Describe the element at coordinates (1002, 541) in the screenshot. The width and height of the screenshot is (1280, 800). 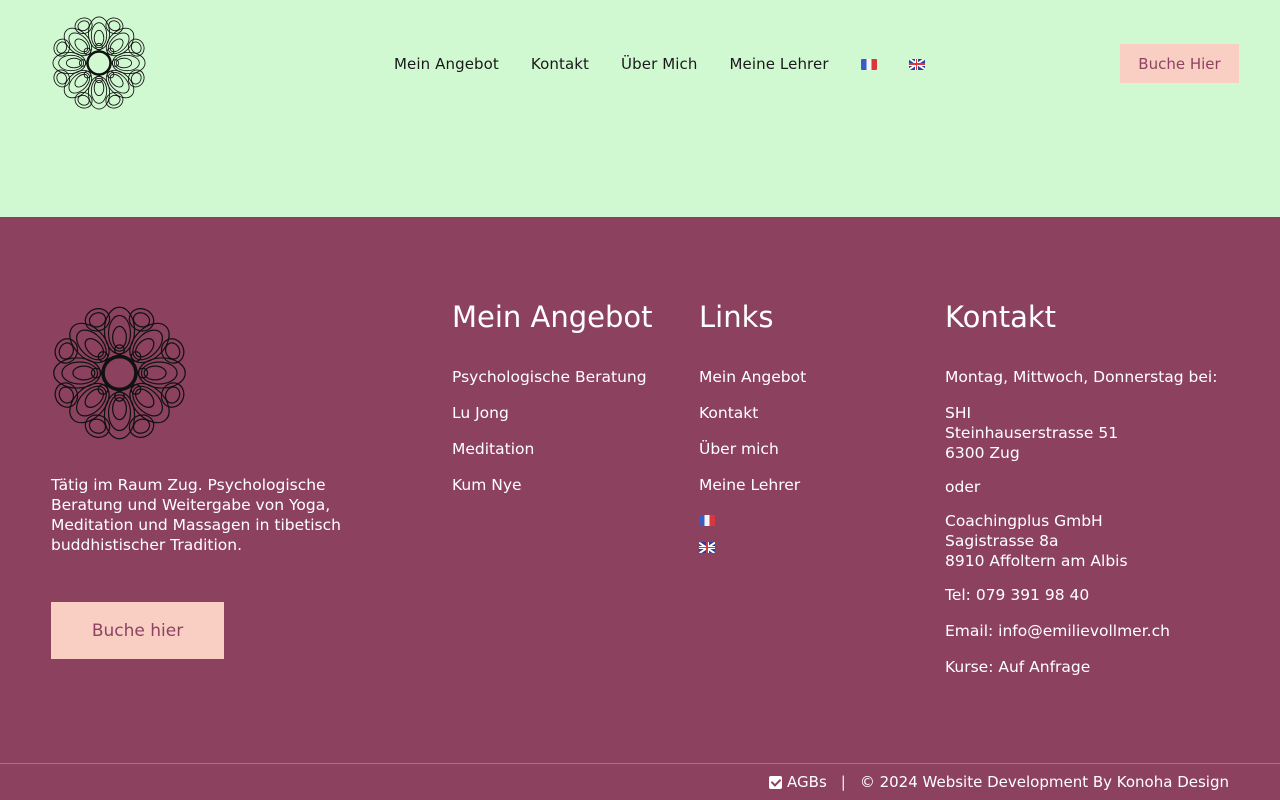
I see `loc2-street: Sagistrasse 8a` at that location.